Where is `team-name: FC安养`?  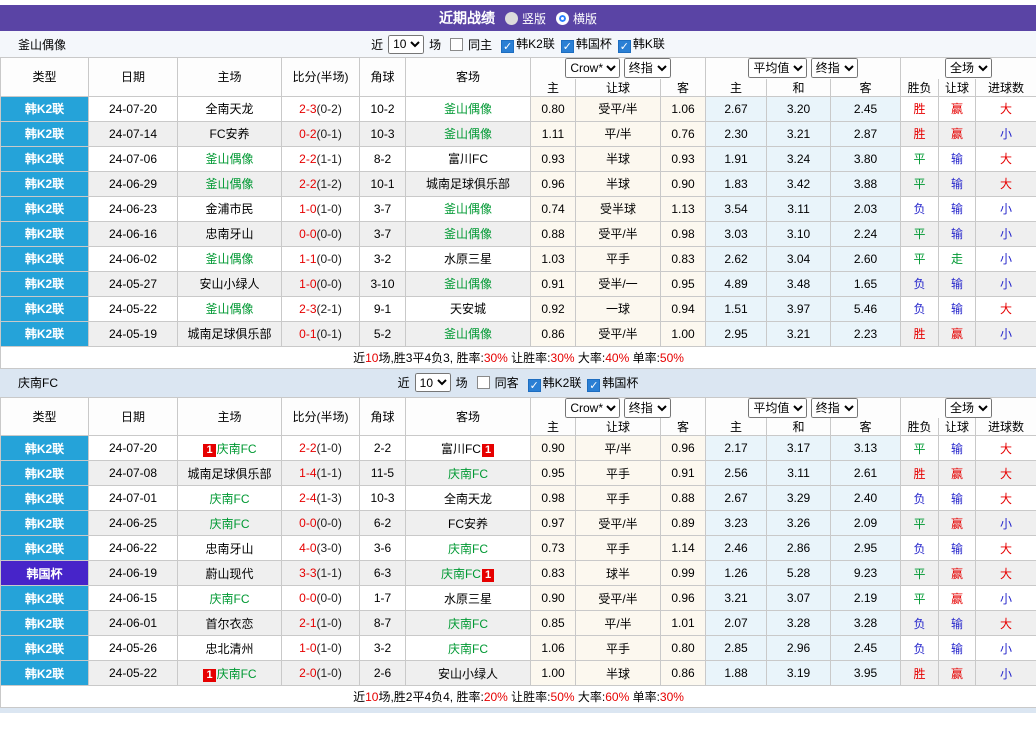
team-name: FC安养 is located at coordinates (229, 134).